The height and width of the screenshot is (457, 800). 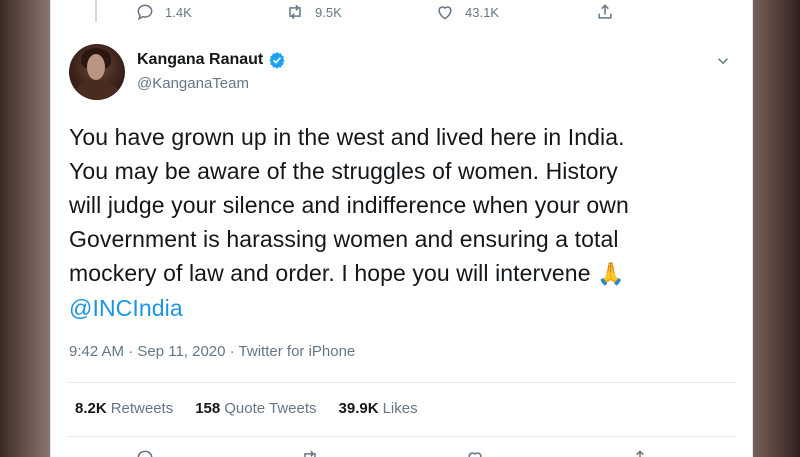 I want to click on background-right, so click(x=775, y=228).